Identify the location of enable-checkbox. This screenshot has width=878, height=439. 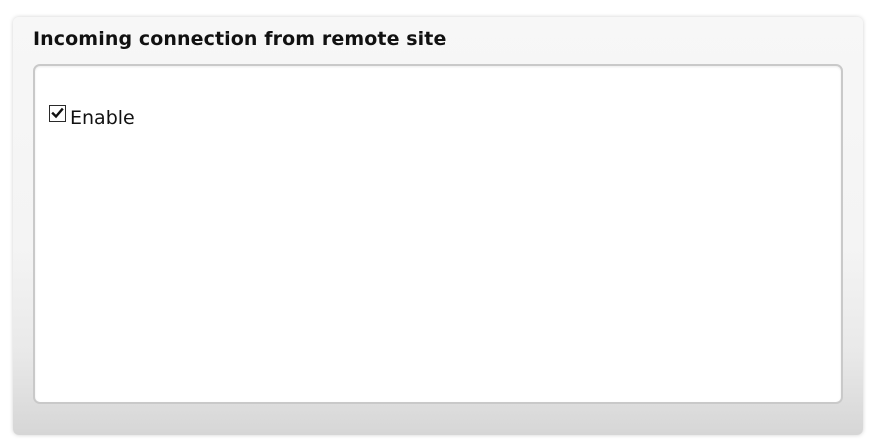
(57, 113).